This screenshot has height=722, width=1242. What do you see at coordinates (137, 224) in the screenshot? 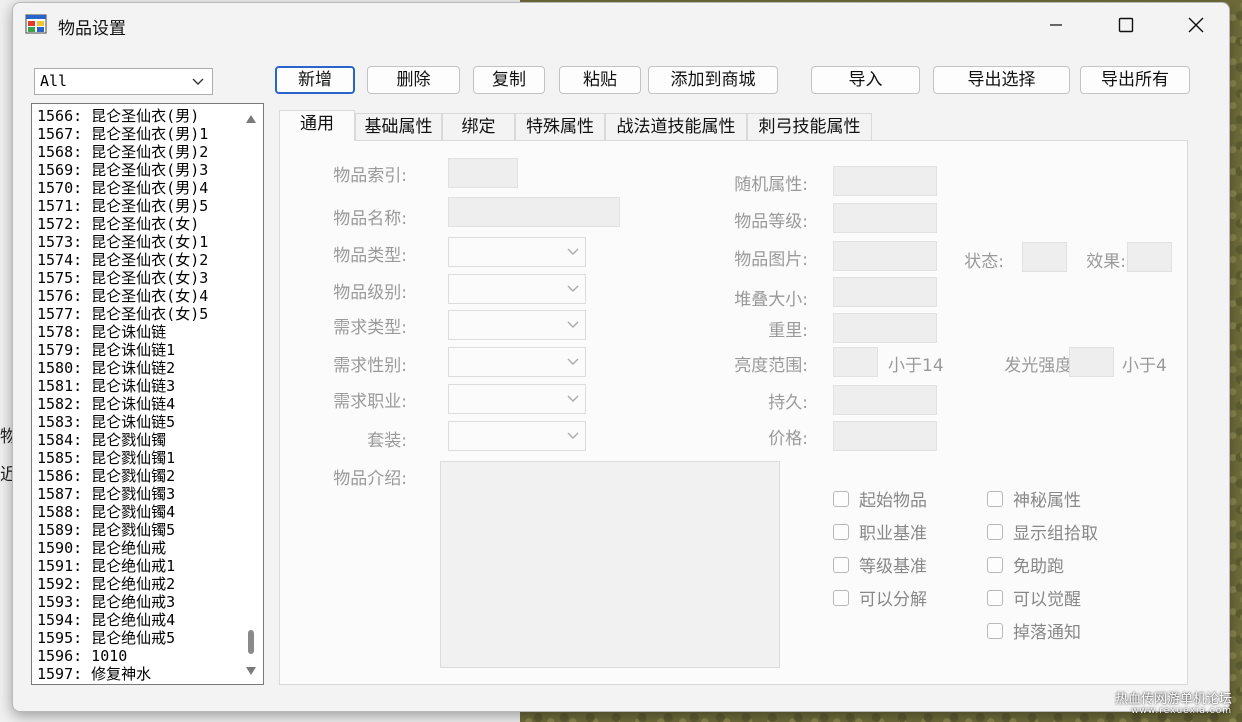
I see `list-item: 1572: 昆仑圣仙衣(女)` at bounding box center [137, 224].